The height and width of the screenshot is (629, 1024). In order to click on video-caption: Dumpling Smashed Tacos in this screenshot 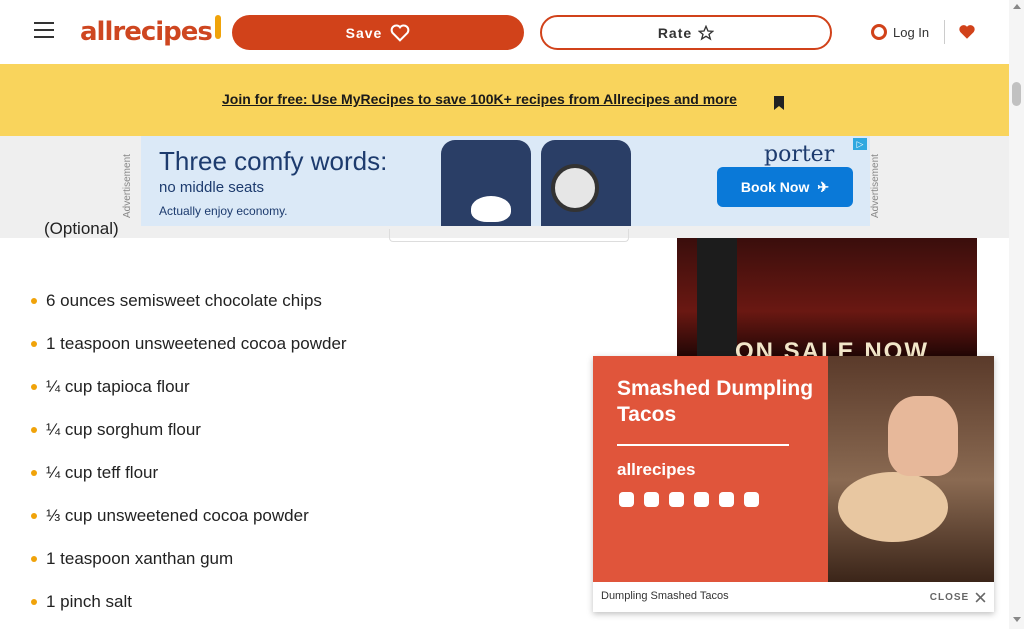, I will do `click(665, 596)`.